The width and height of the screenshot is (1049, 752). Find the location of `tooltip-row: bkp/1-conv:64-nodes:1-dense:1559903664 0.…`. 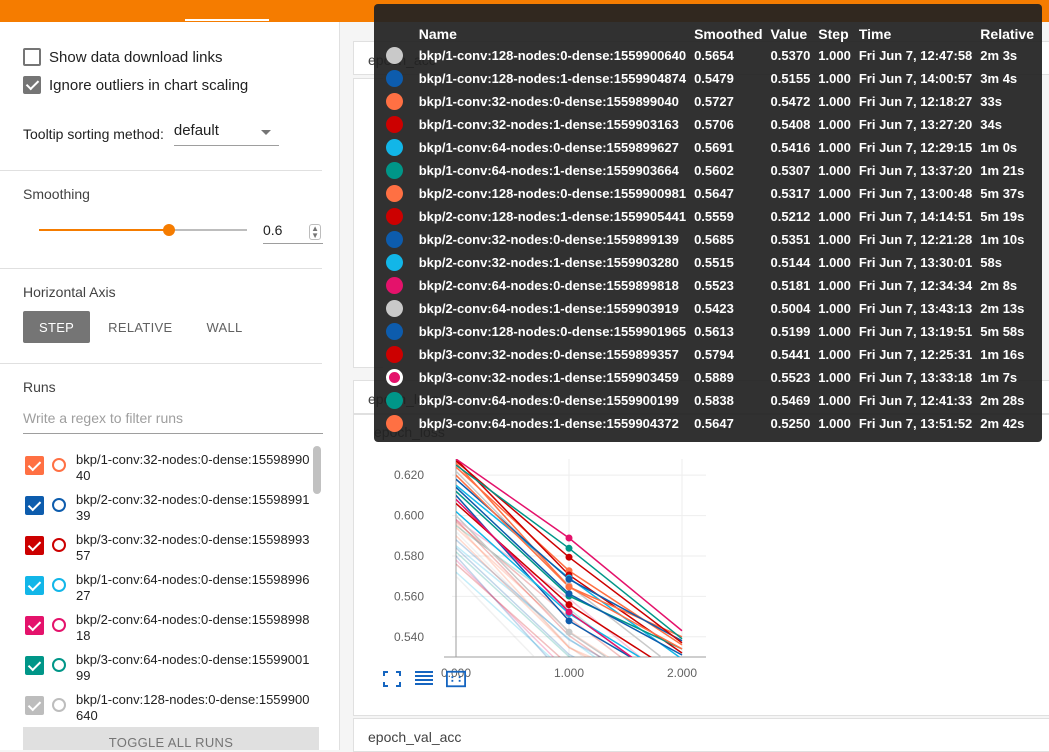

tooltip-row: bkp/1-conv:64-nodes:1-dense:1559903664 0.… is located at coordinates (714, 170).